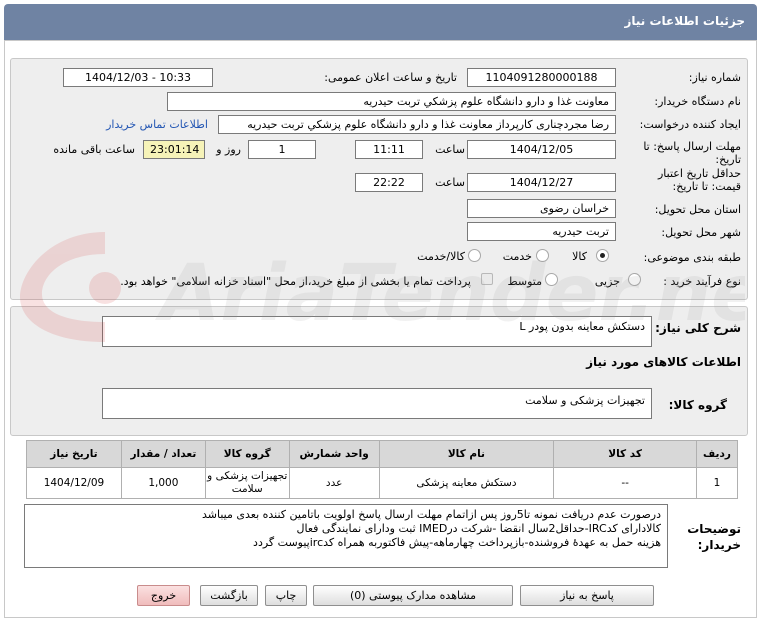 This screenshot has width=761, height=622. What do you see at coordinates (717, 454) in the screenshot?
I see `col-header-row: ردیف` at bounding box center [717, 454].